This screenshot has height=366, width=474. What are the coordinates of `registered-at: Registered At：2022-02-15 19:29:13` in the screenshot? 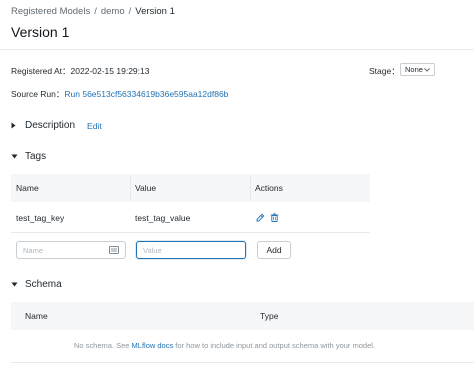 It's located at (80, 71).